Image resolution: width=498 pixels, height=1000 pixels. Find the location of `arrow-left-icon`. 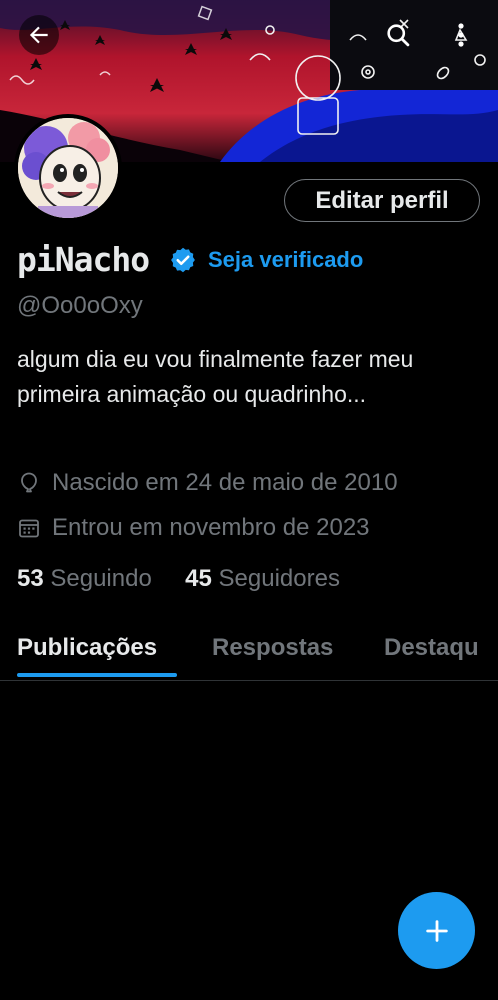

arrow-left-icon is located at coordinates (39, 35).